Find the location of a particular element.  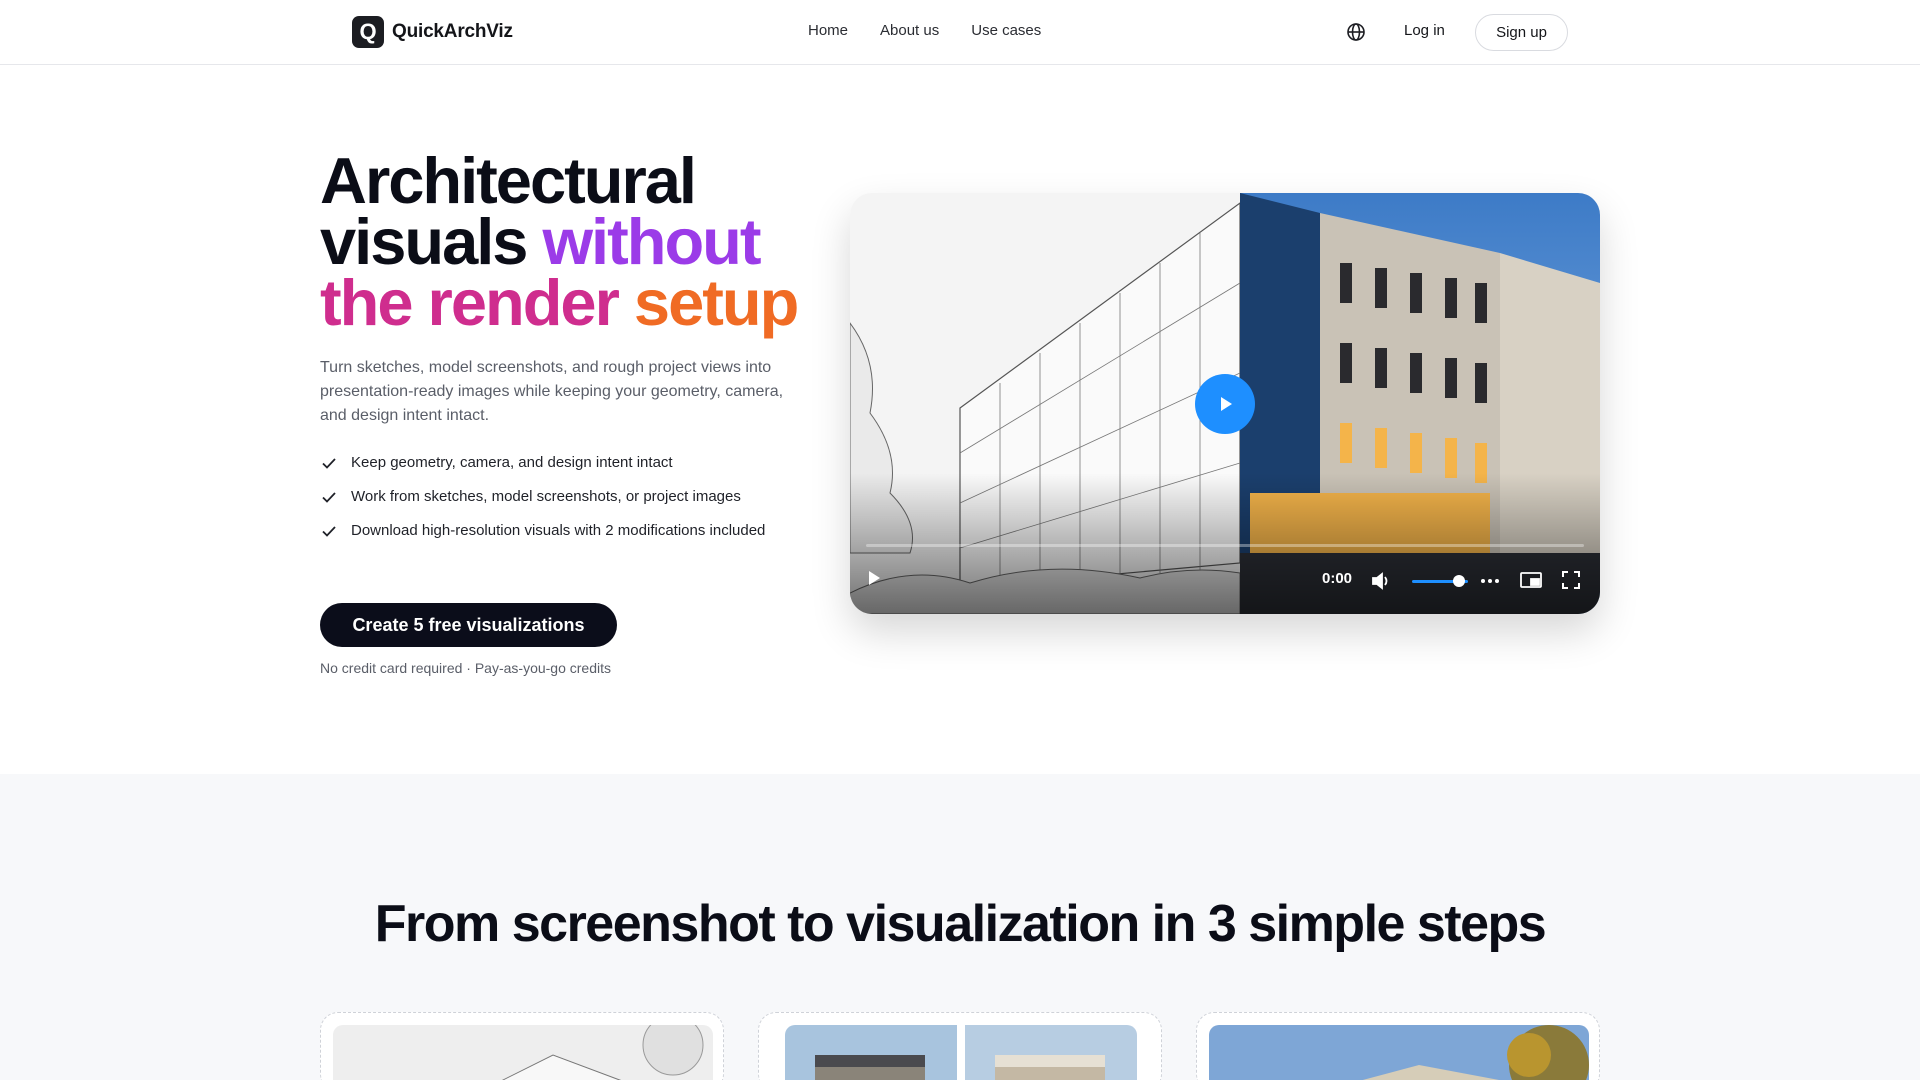

globe-icon is located at coordinates (1356, 32).